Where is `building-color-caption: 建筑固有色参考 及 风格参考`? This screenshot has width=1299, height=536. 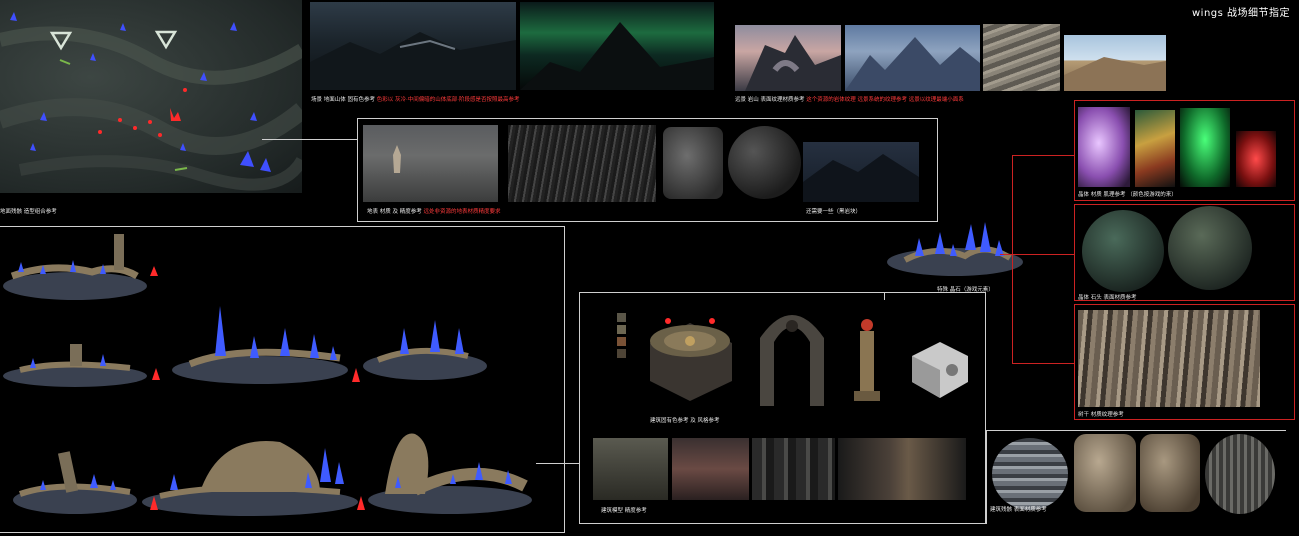 building-color-caption: 建筑固有色参考 及 风格参考 is located at coordinates (685, 421).